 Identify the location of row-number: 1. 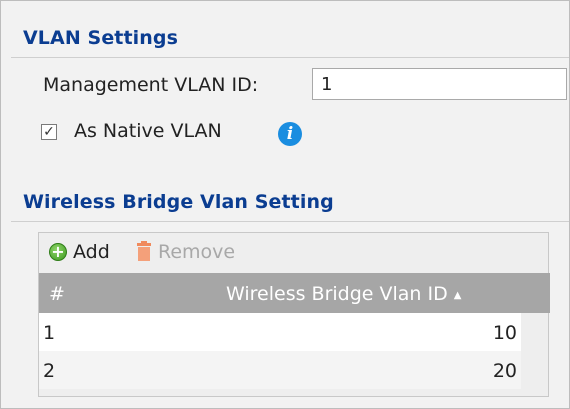
(49, 333).